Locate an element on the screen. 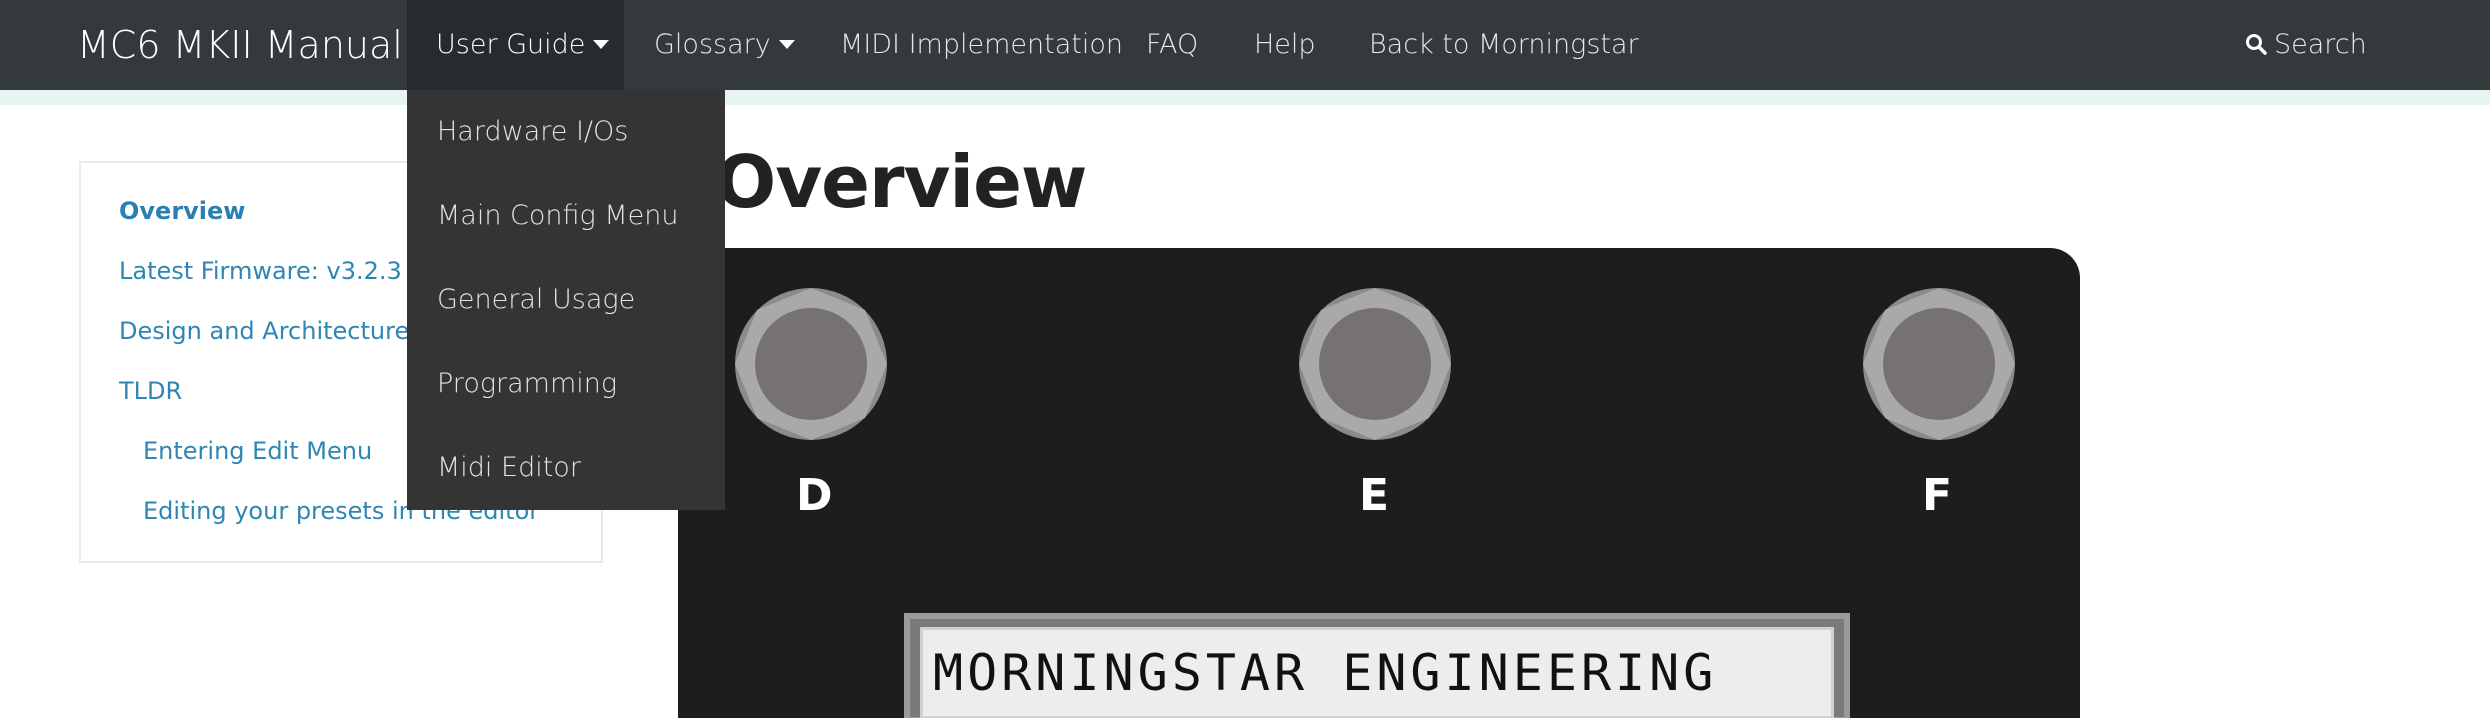  switch-label-e: E is located at coordinates (1374, 495).